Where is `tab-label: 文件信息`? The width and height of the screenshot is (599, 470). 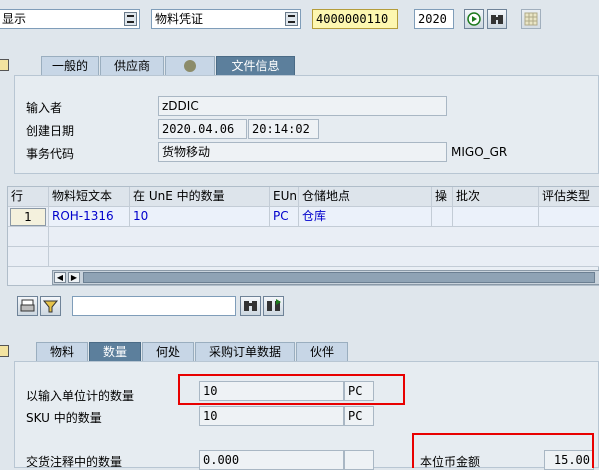 tab-label: 文件信息 is located at coordinates (255, 66).